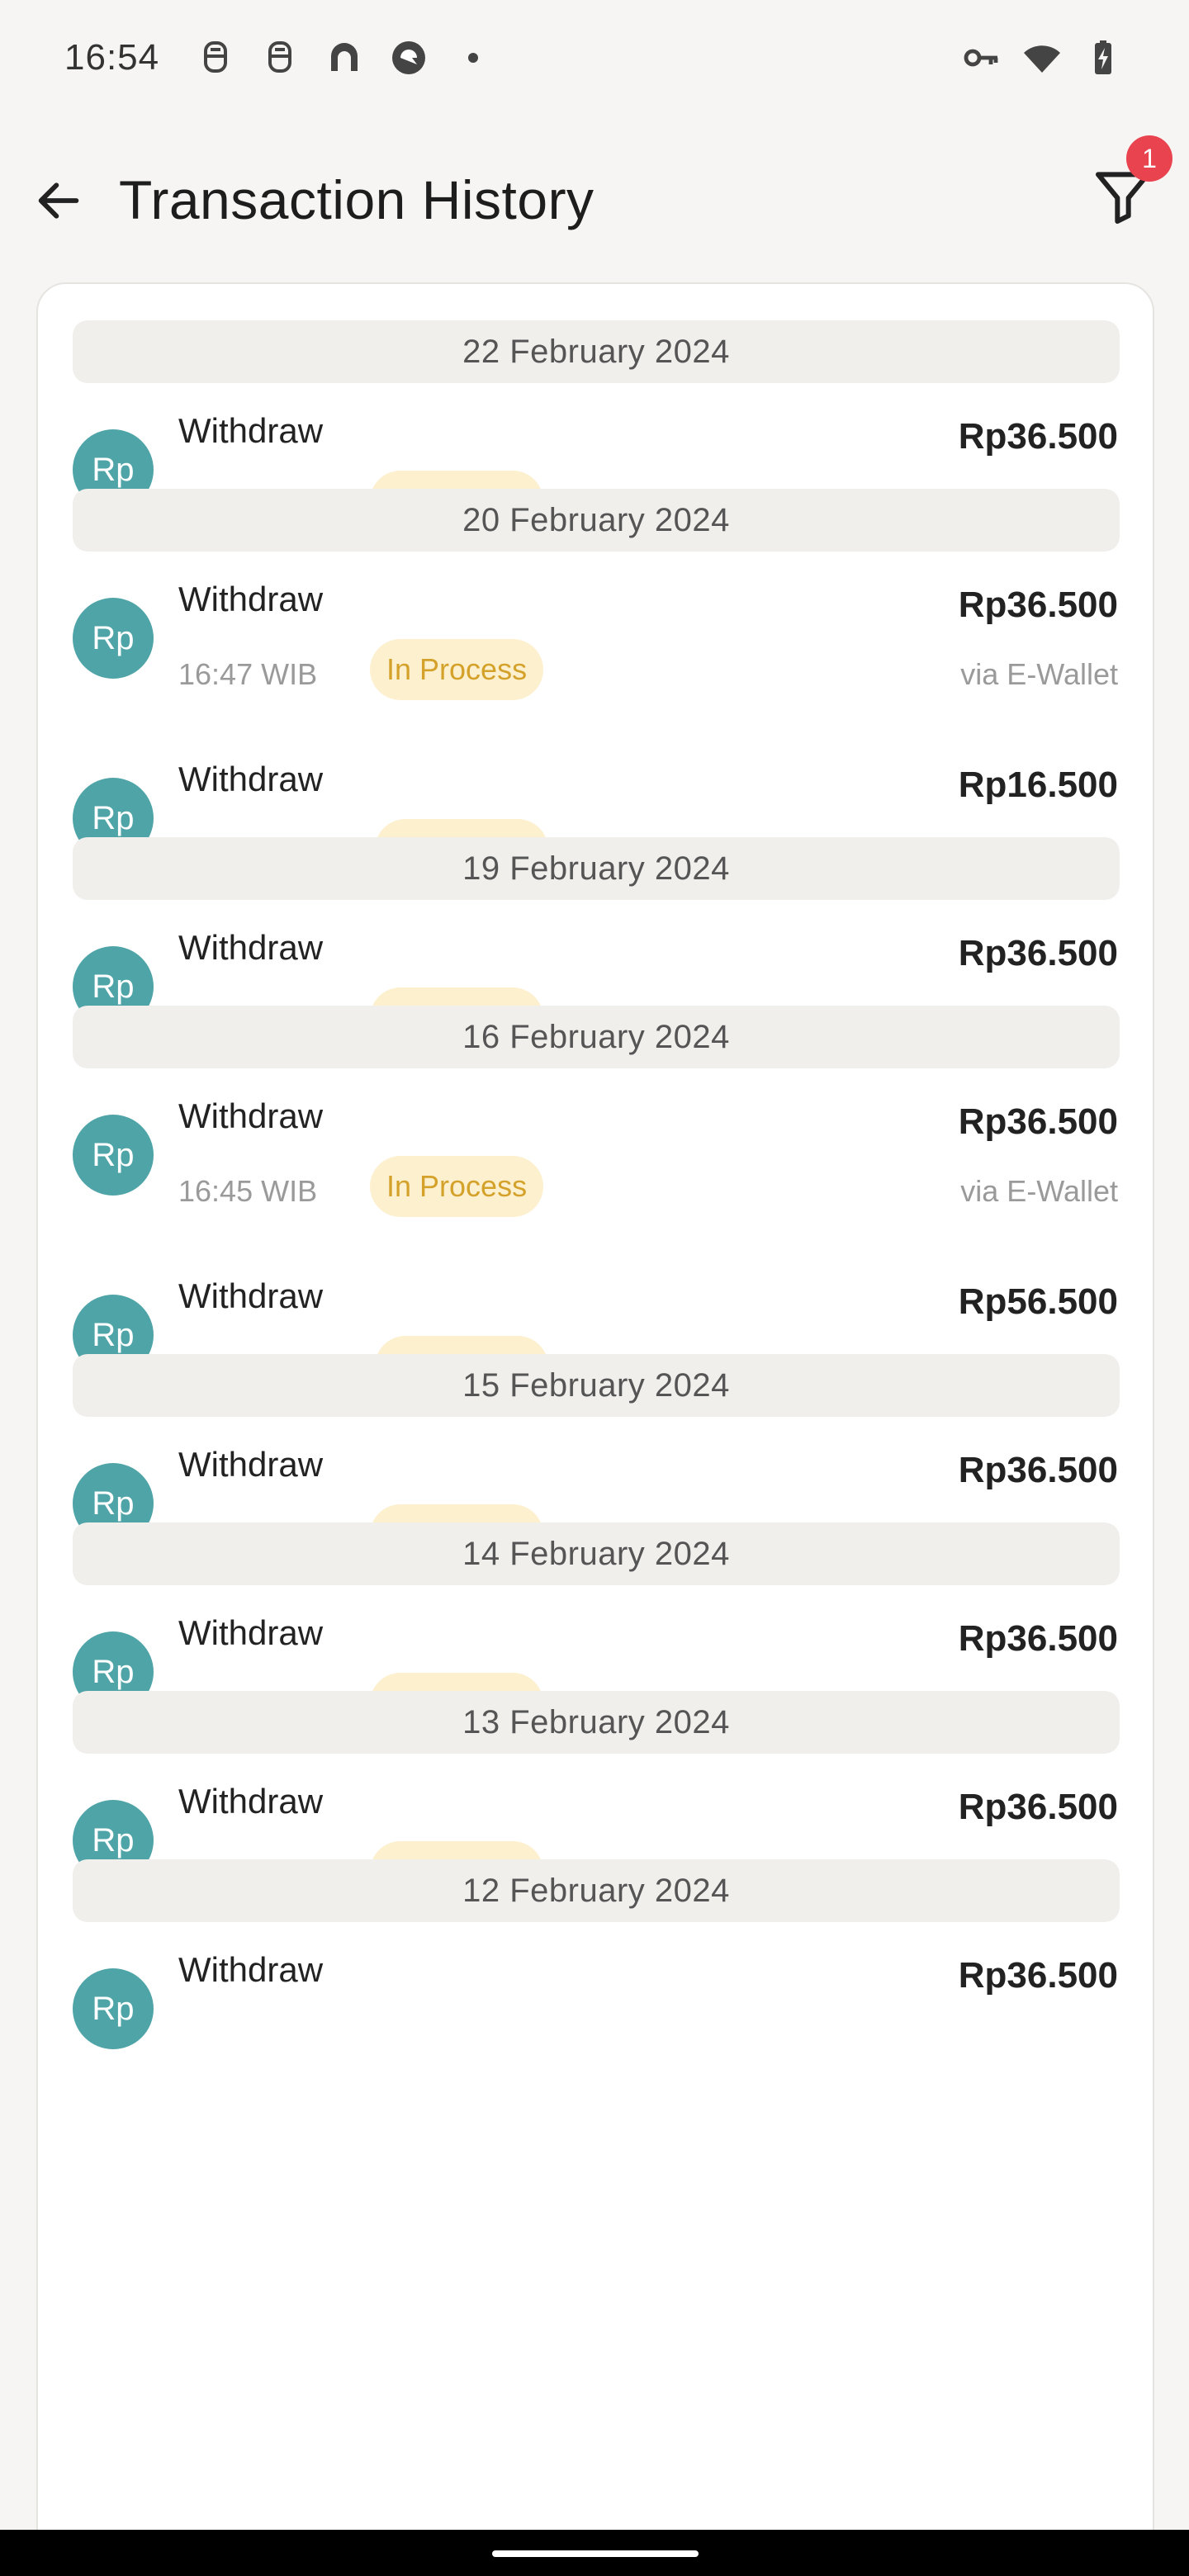 The height and width of the screenshot is (2576, 1189). Describe the element at coordinates (1149, 158) in the screenshot. I see `filter-count-badge: 1` at that location.